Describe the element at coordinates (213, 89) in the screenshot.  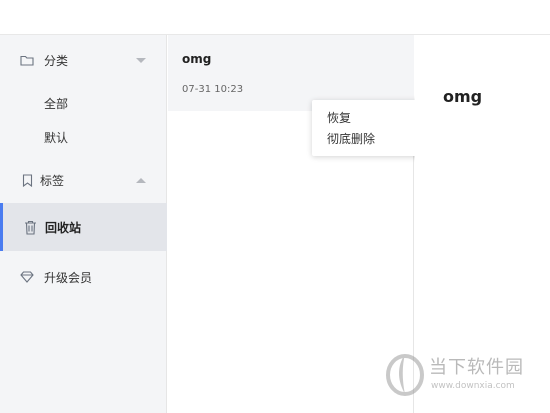
I see `note-date: 07-31 10:23` at that location.